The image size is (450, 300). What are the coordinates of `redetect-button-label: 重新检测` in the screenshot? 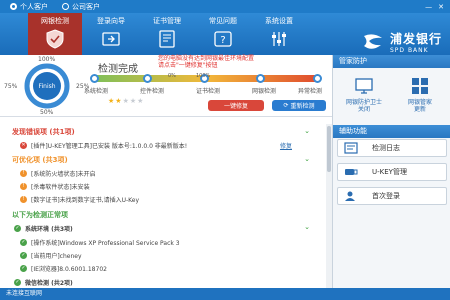 It's located at (302, 106).